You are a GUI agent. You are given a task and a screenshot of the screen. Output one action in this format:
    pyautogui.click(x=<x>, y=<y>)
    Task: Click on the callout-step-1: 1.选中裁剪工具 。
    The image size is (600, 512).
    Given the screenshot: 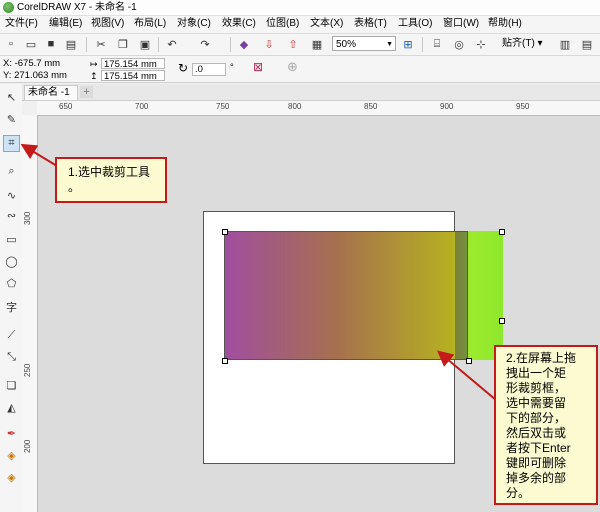 What is the action you would take?
    pyautogui.click(x=111, y=180)
    